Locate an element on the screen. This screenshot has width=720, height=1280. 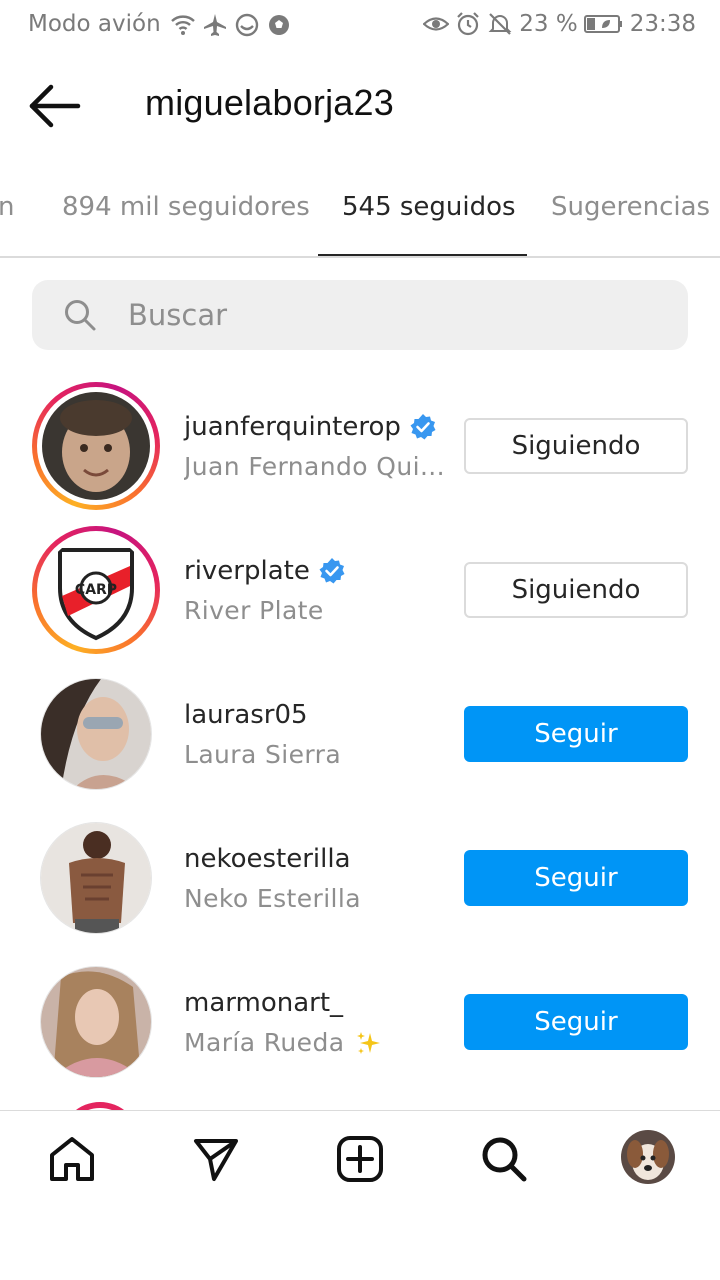
back-arrow-icon is located at coordinates (55, 106).